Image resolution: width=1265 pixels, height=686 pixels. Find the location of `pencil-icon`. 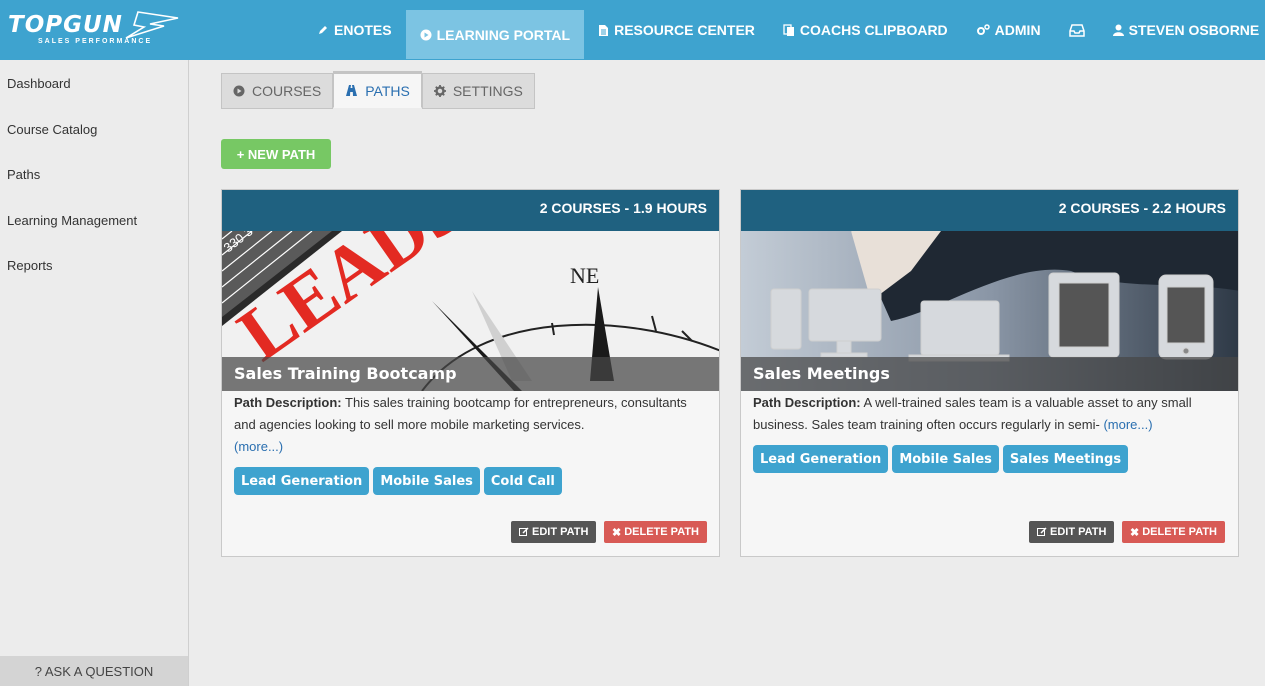

pencil-icon is located at coordinates (323, 30).